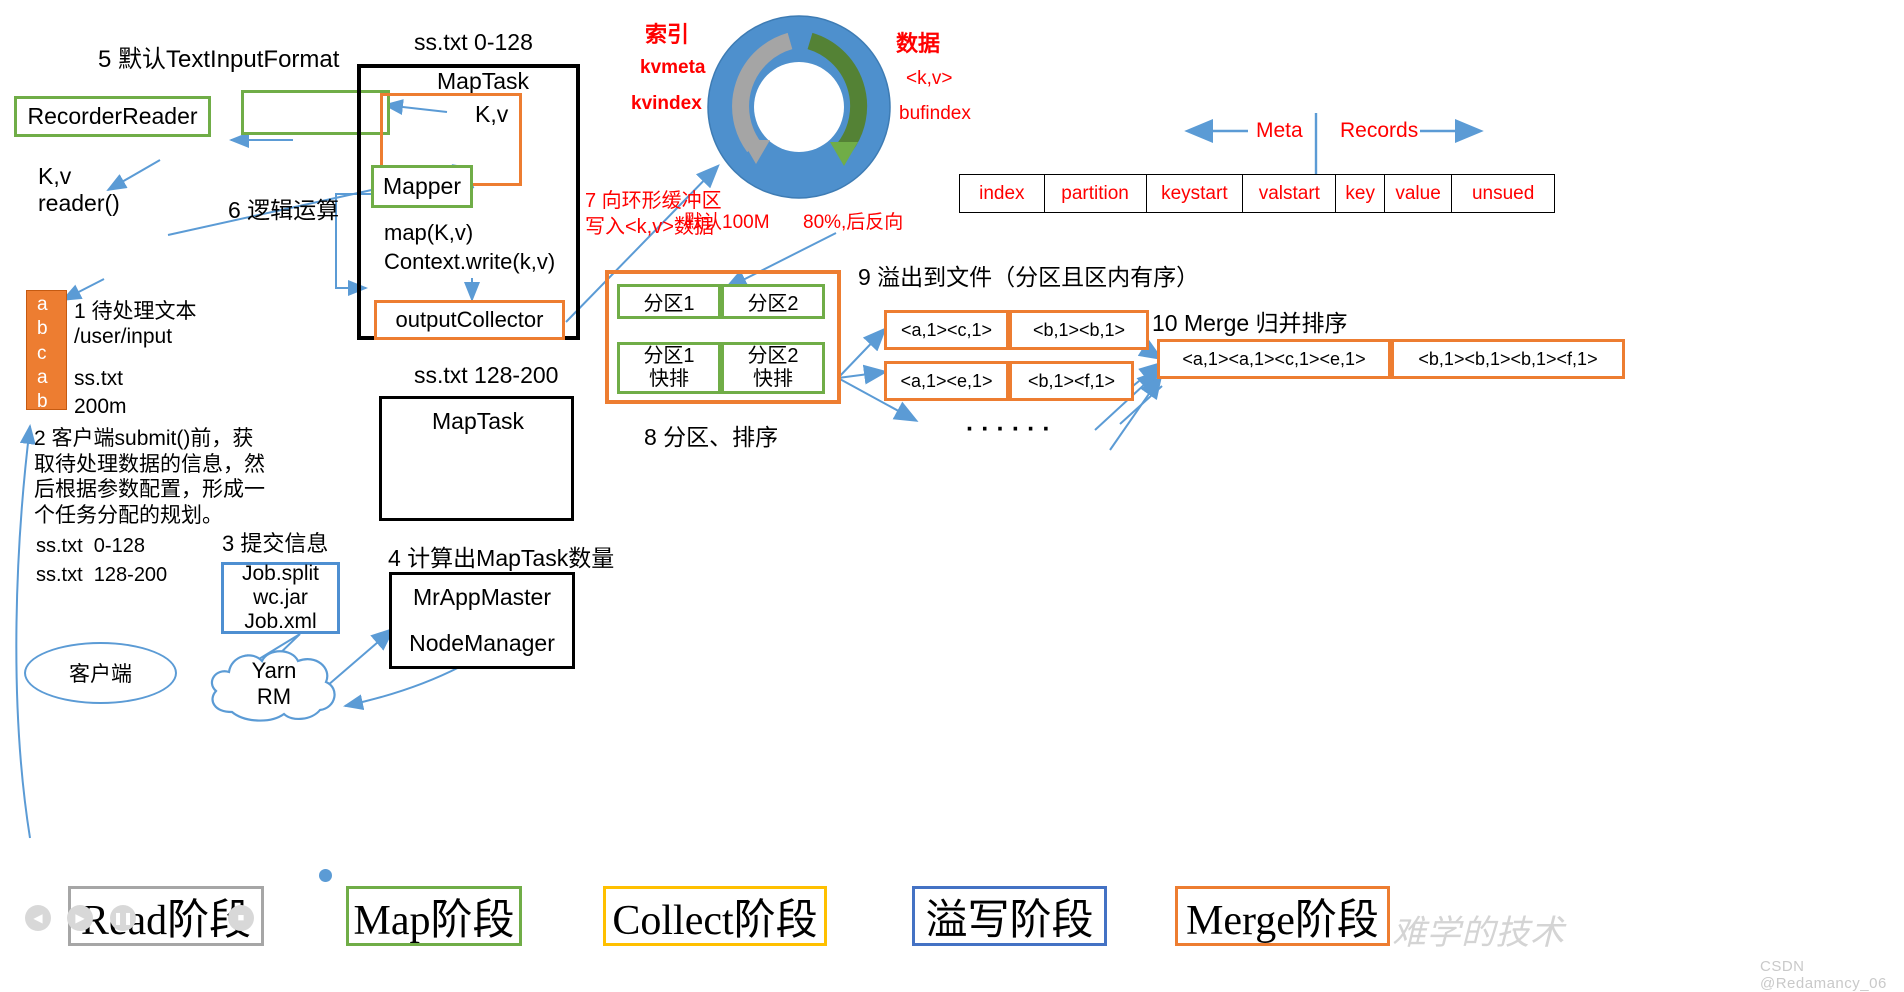  I want to click on stage-legend-label: Merge阶段, so click(1282, 920).